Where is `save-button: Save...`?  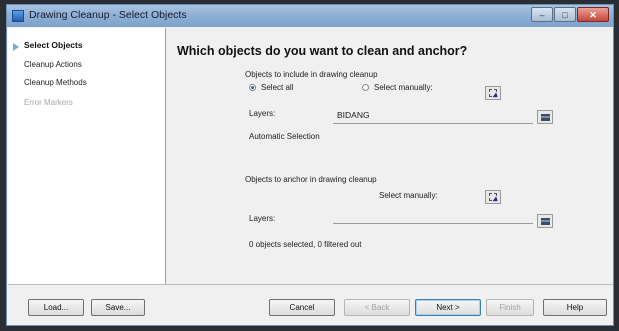 save-button: Save... is located at coordinates (118, 307).